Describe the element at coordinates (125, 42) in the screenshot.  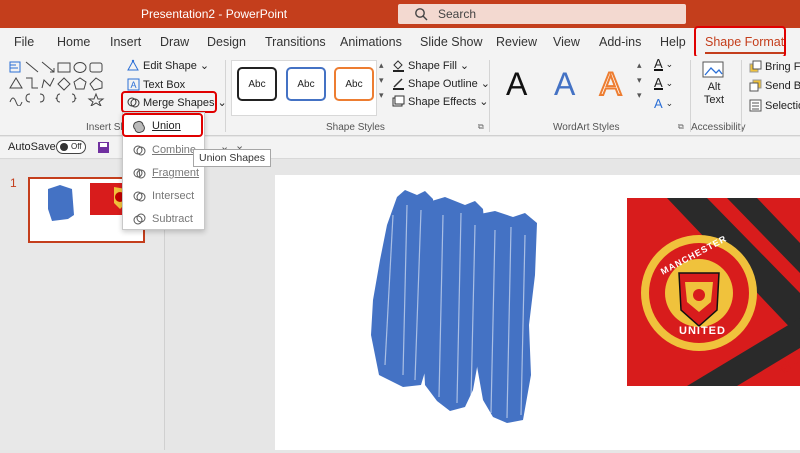
I see `tab-insert: Insert` at that location.